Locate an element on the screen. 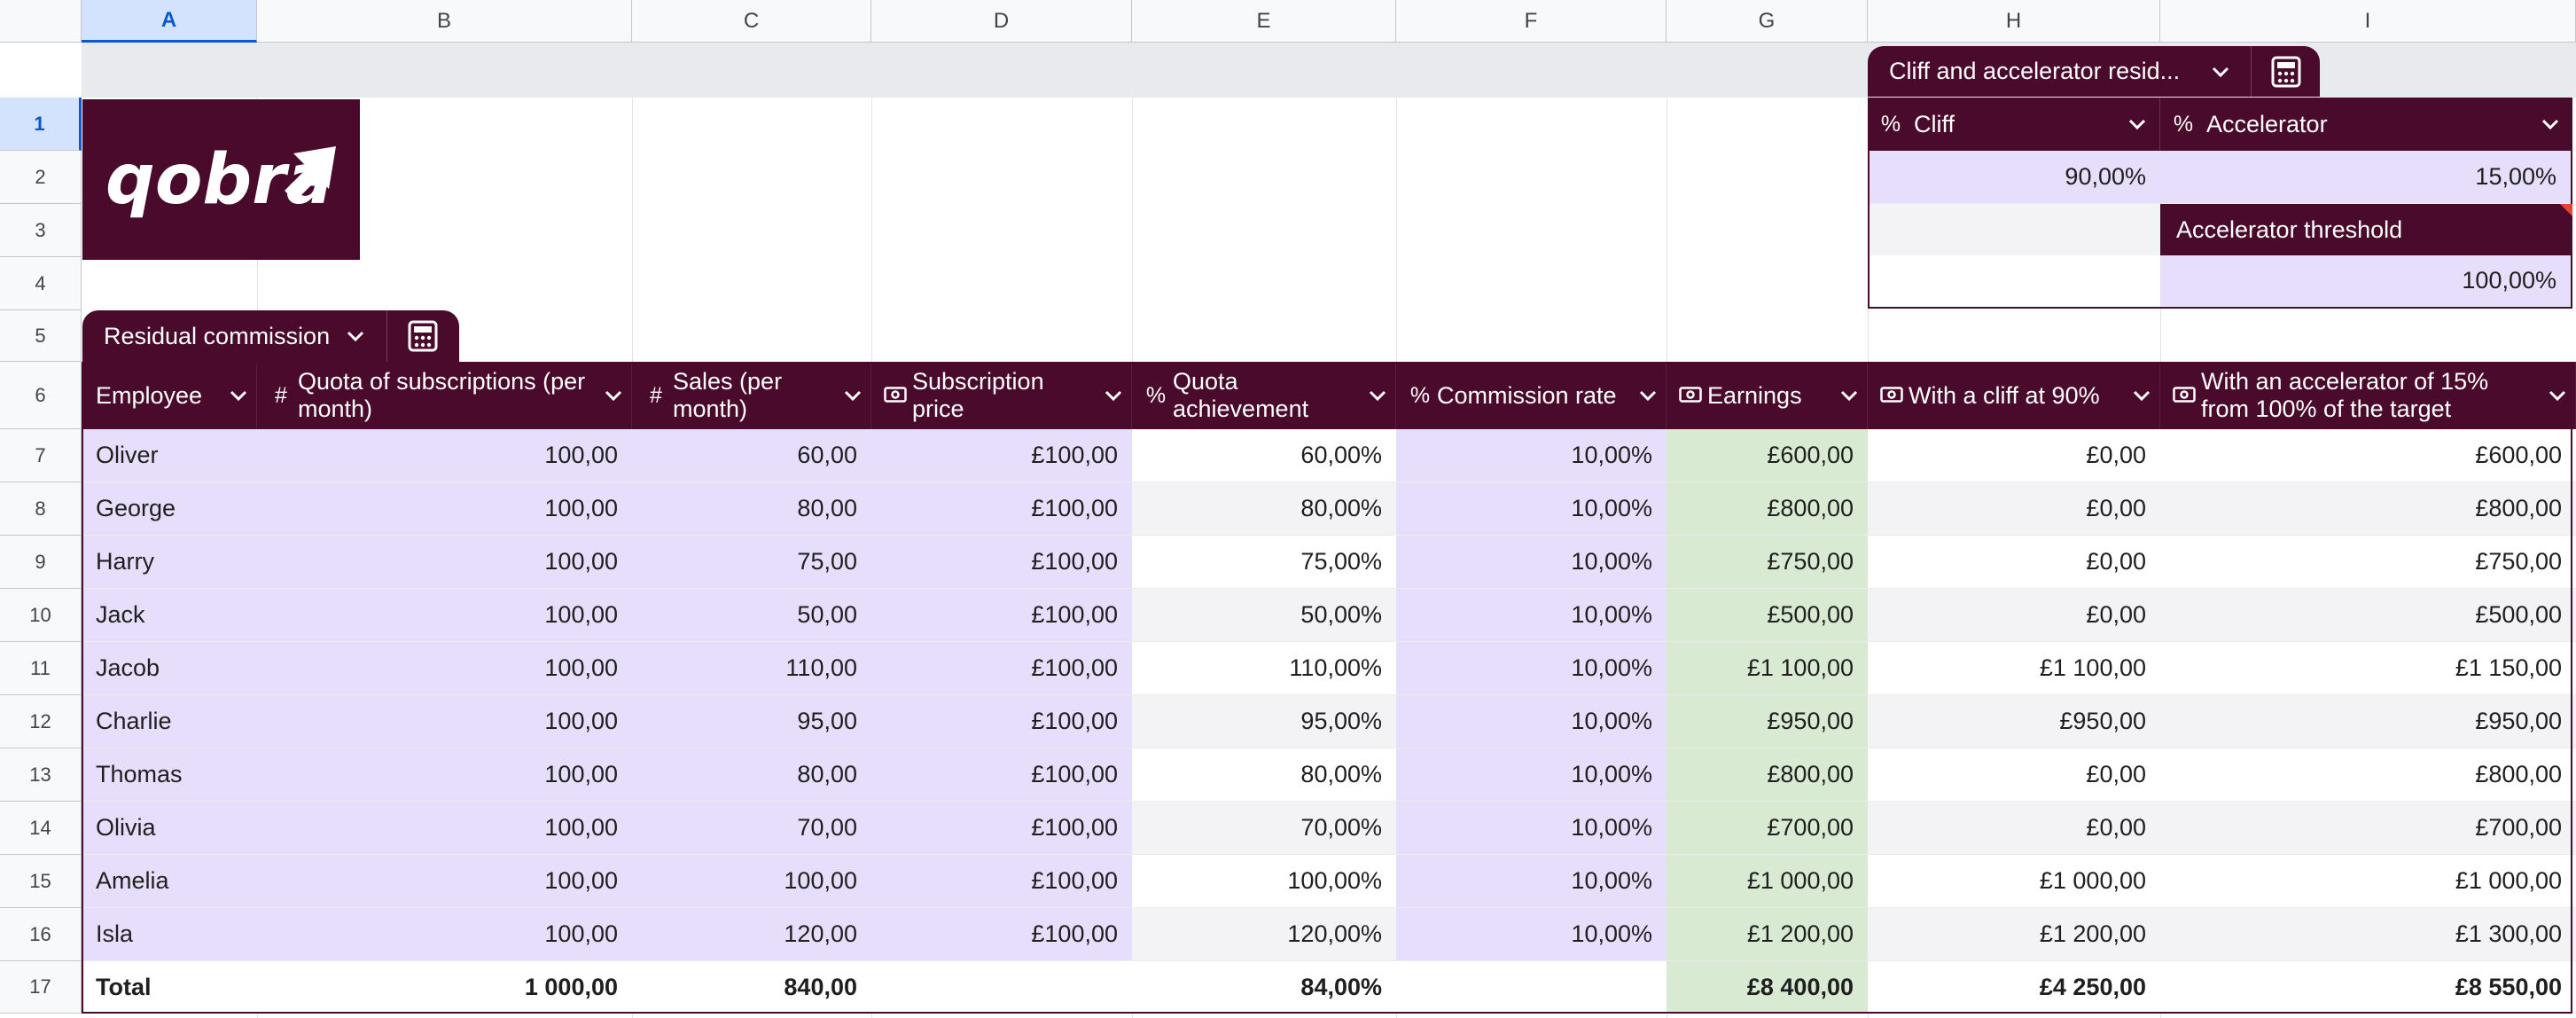 The width and height of the screenshot is (2576, 1018). table-cell: 75,00 is located at coordinates (751, 562).